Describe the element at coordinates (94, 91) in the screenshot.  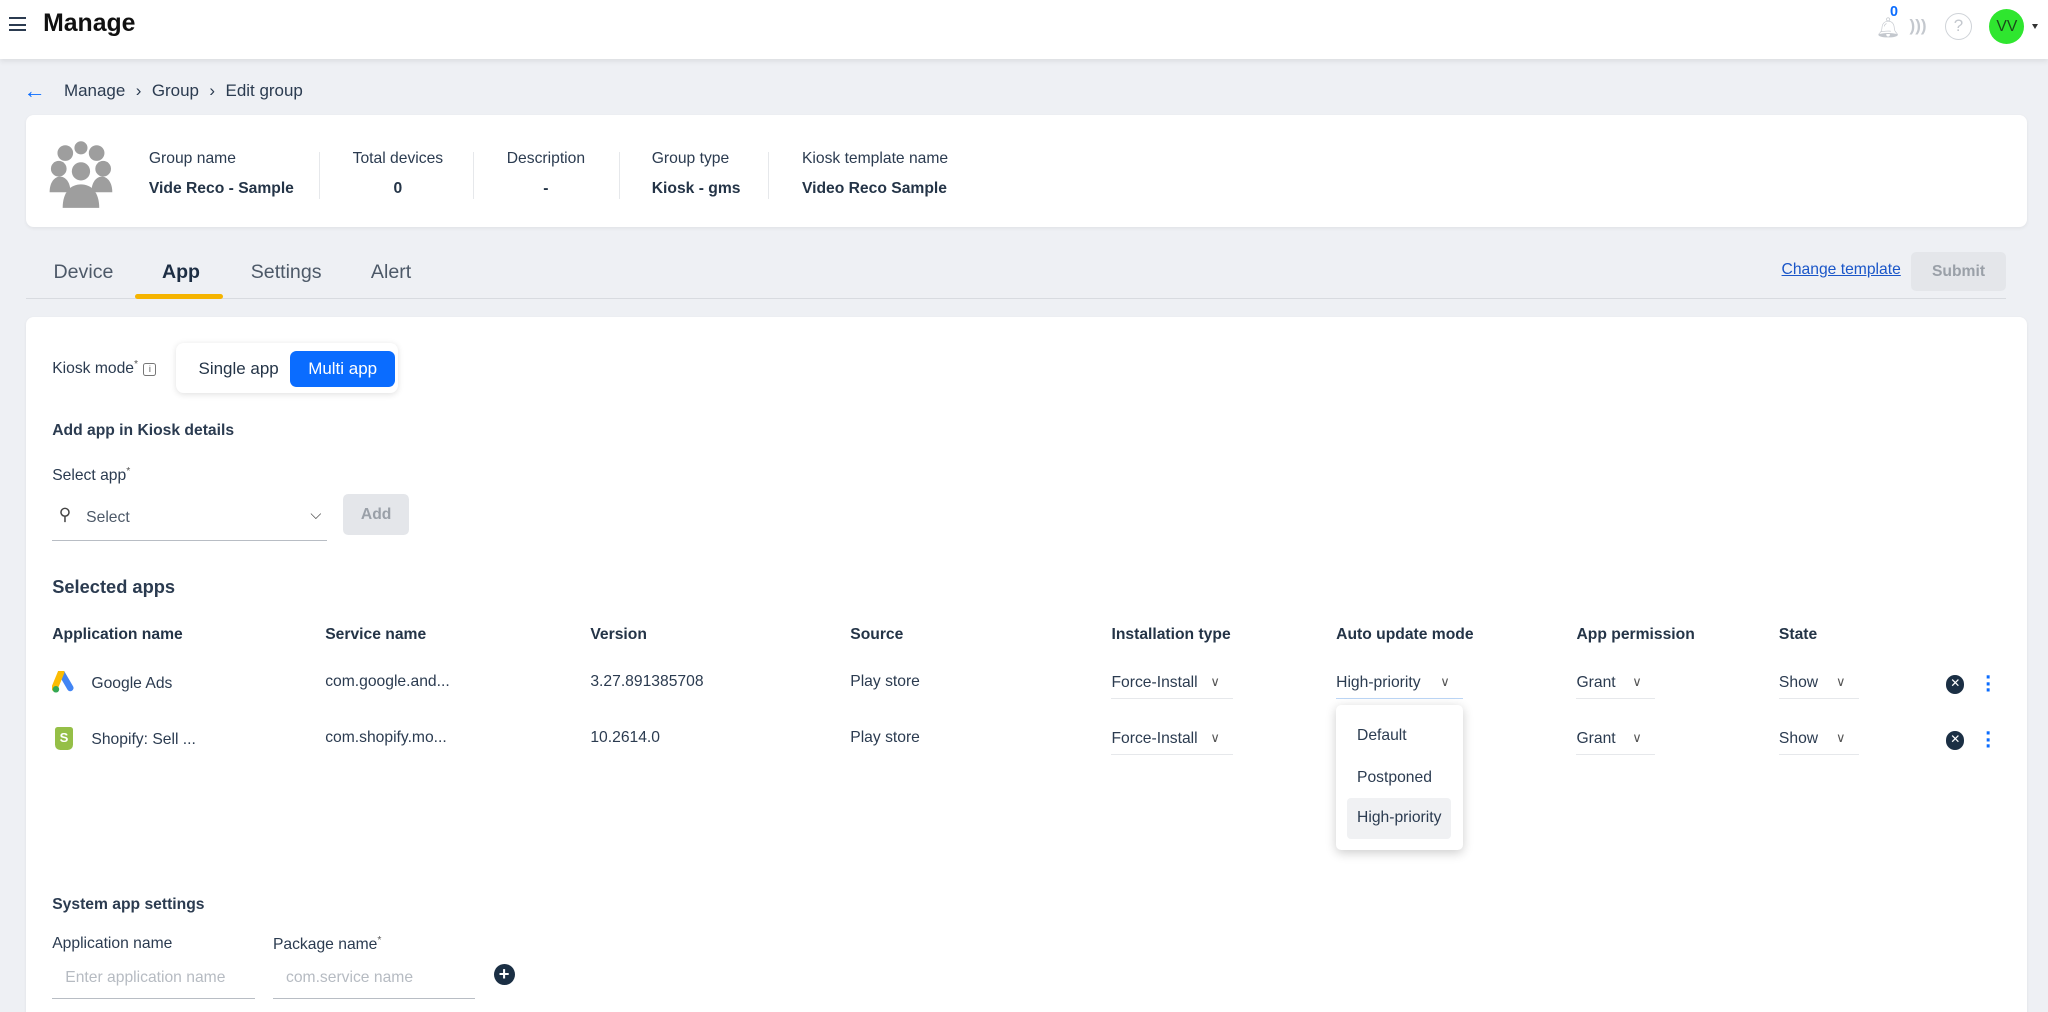
I see `breadcrumb-manage: Manage` at that location.